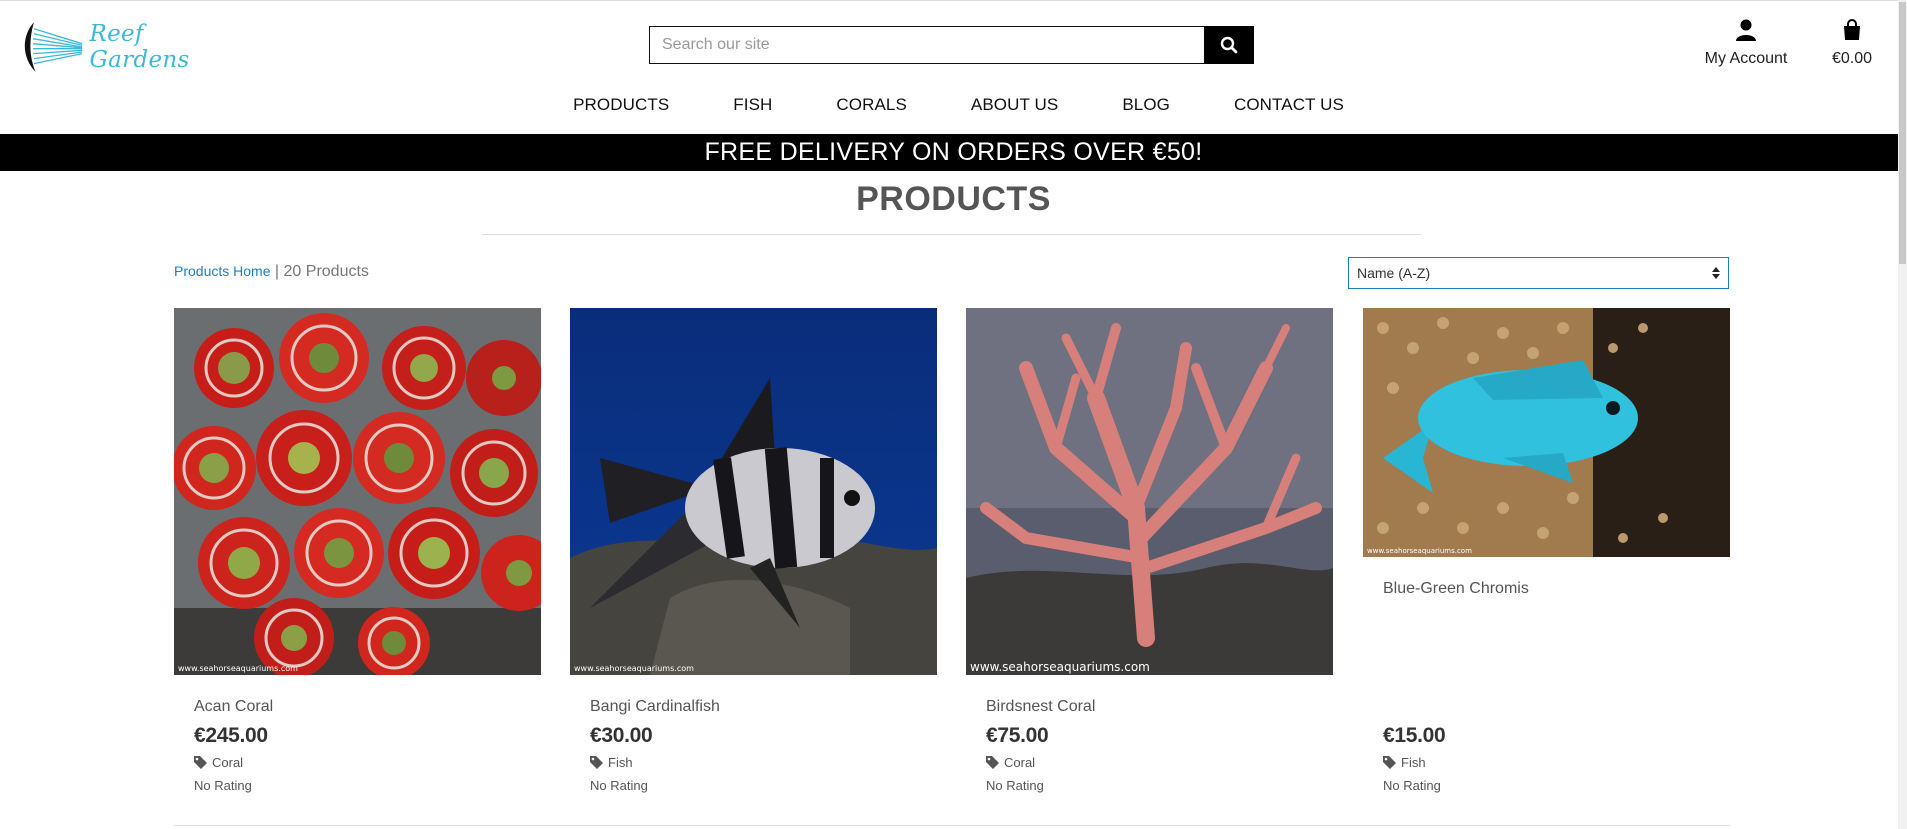 The height and width of the screenshot is (829, 1907). Describe the element at coordinates (1852, 58) in the screenshot. I see `bag-total: €0.00` at that location.